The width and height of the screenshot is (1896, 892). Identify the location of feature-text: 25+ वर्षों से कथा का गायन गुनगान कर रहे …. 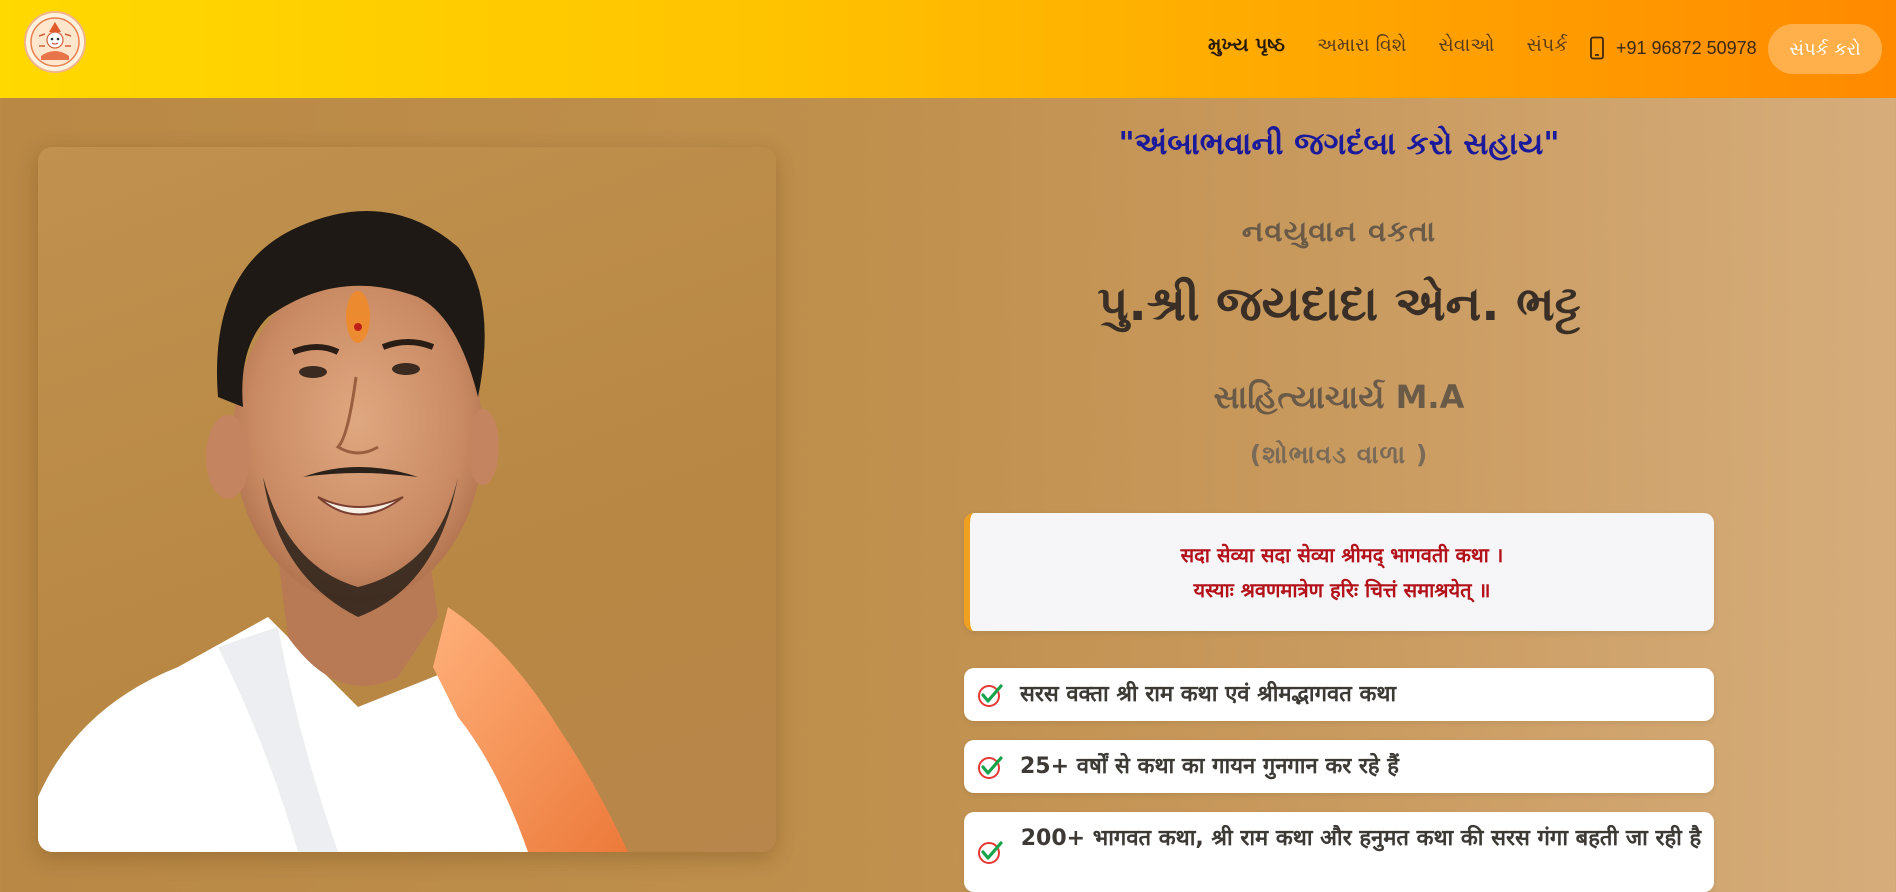
(1209, 766).